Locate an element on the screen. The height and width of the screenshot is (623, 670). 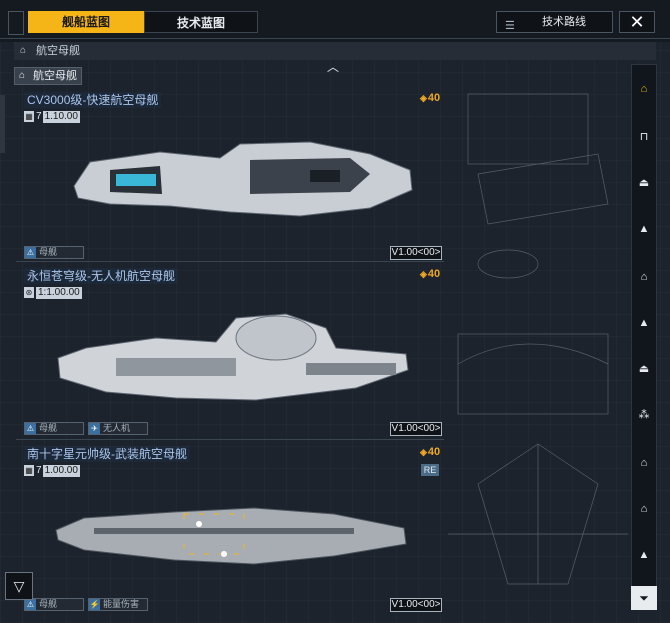
logo-slot is located at coordinates (16, 23).